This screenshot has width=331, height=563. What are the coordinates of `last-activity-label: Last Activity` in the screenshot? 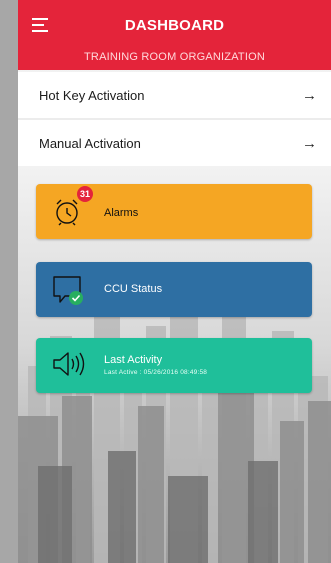 It's located at (133, 360).